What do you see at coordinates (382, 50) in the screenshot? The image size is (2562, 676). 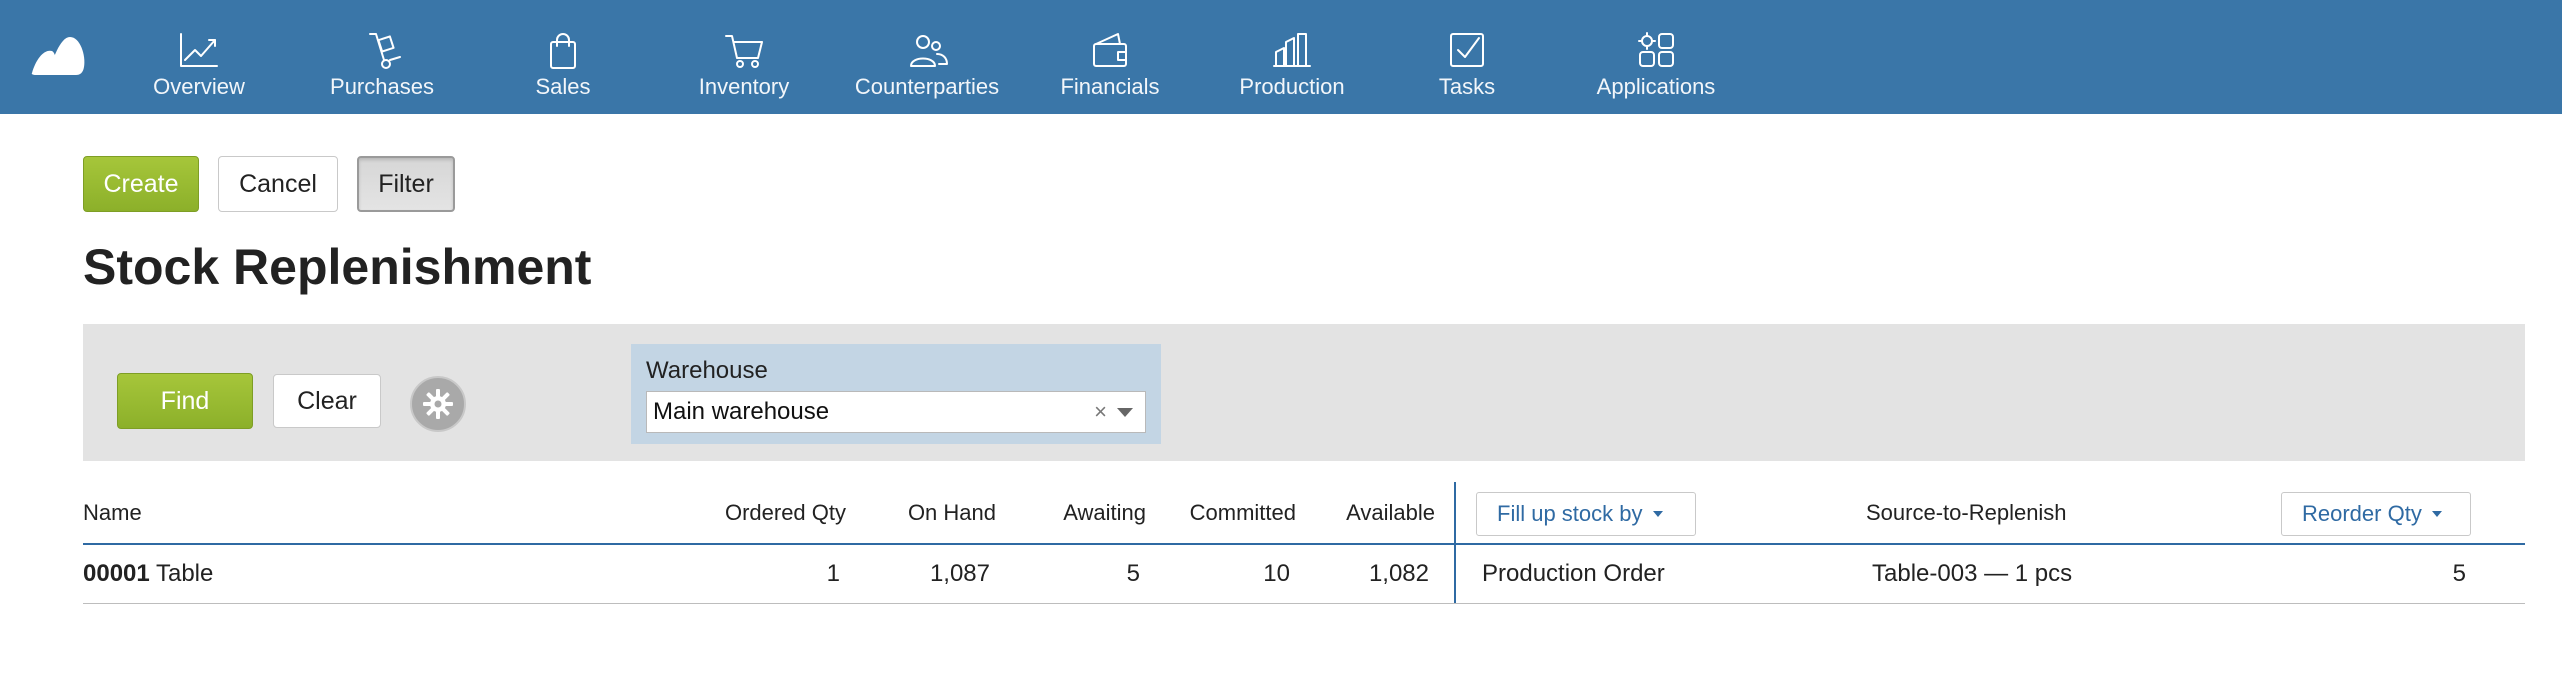 I see `hand-truck-icon` at bounding box center [382, 50].